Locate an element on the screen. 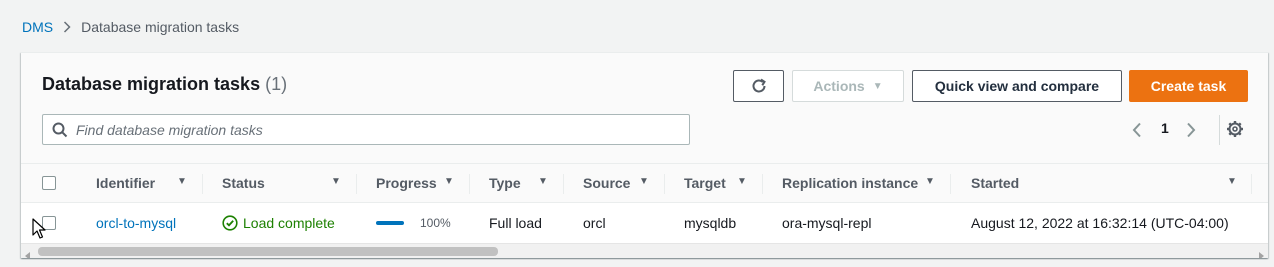  breadcrumb-current: Database migration tasks is located at coordinates (160, 27).